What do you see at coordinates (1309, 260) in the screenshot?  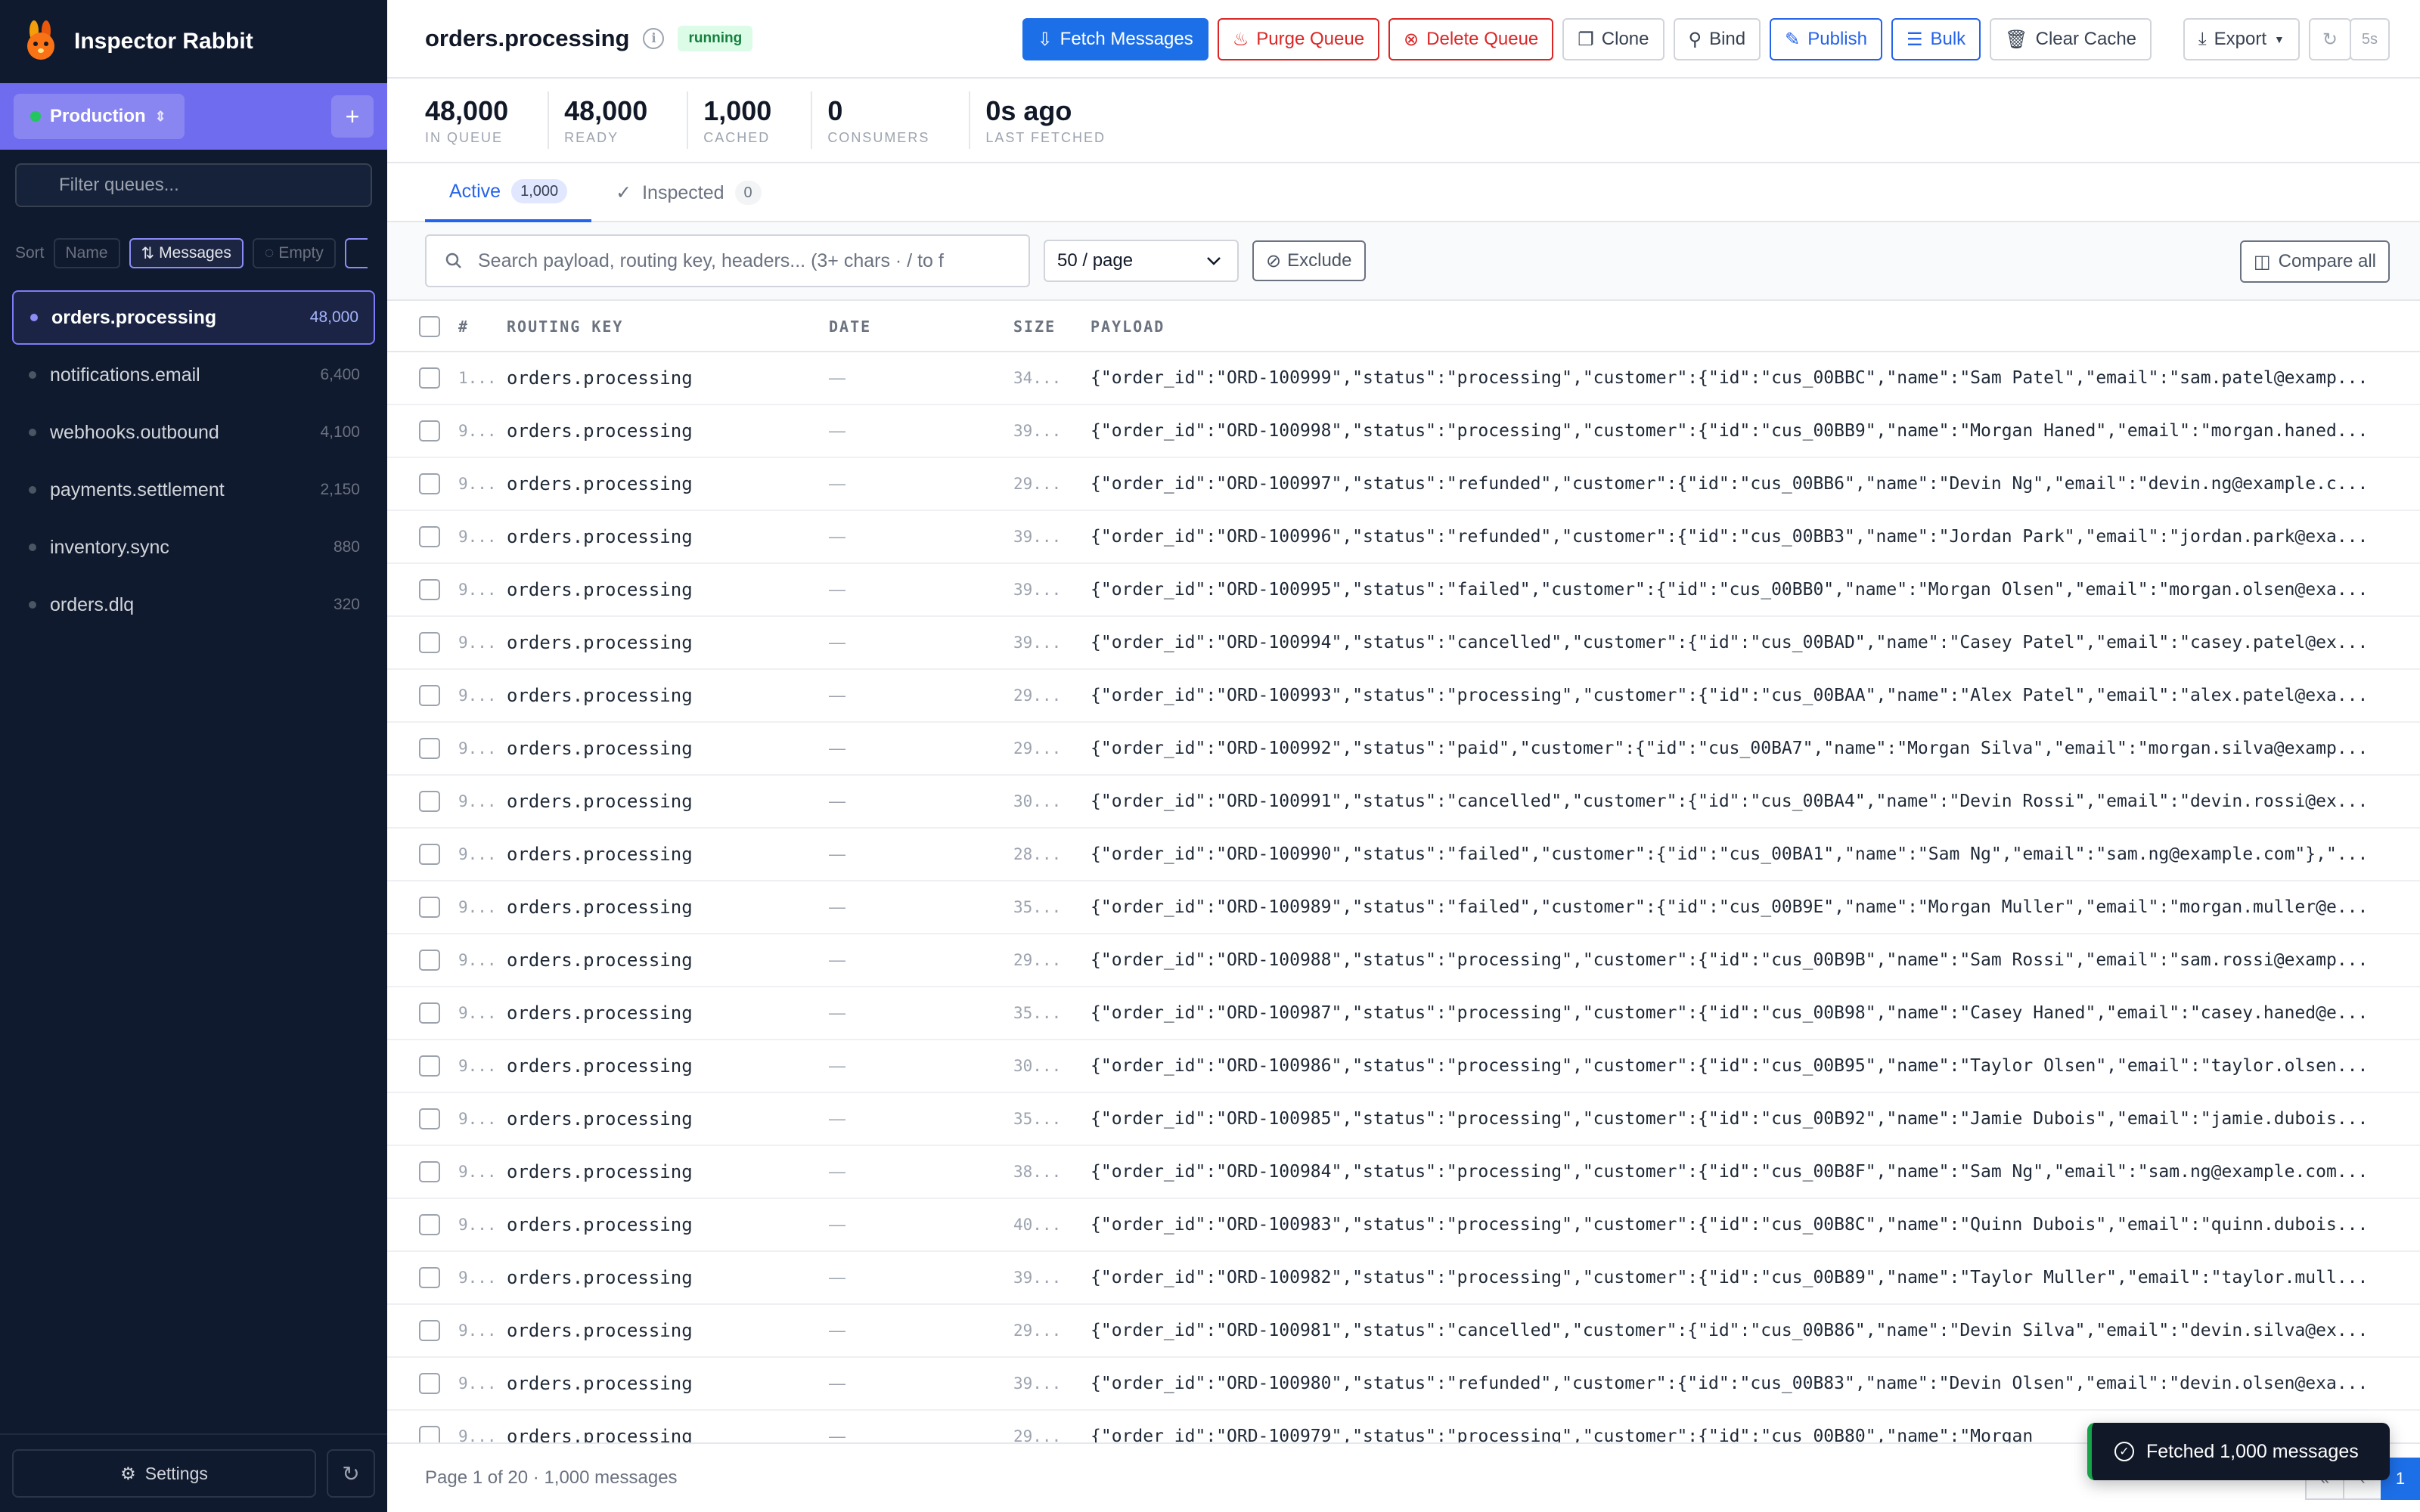 I see `exclude-button: ⊘ Exclude` at bounding box center [1309, 260].